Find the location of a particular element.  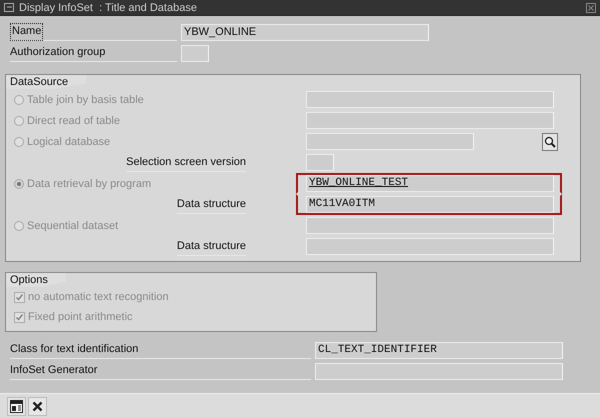

radio-label: Logical database is located at coordinates (68, 142).